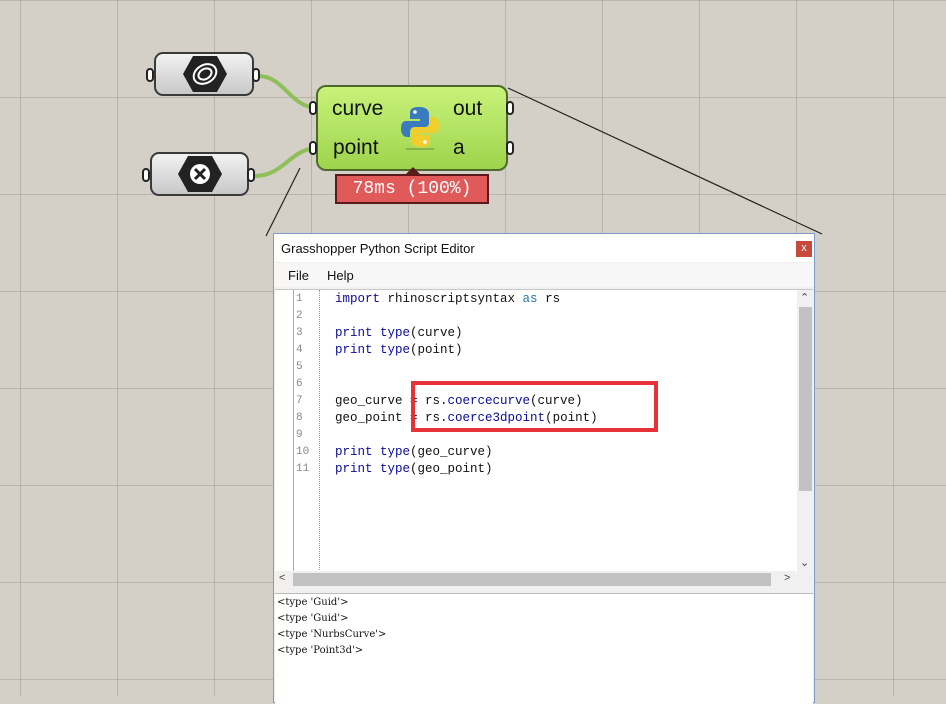  Describe the element at coordinates (303, 469) in the screenshot. I see `line-number: 11` at that location.